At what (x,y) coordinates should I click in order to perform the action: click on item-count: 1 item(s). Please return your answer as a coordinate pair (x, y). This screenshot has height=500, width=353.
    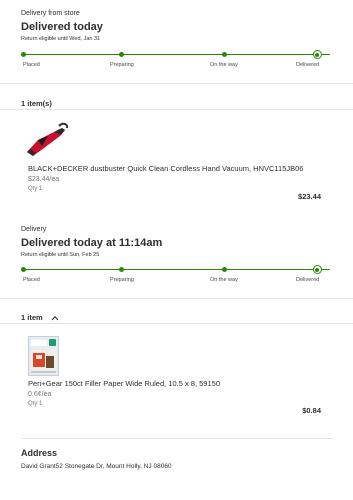
    Looking at the image, I should click on (36, 103).